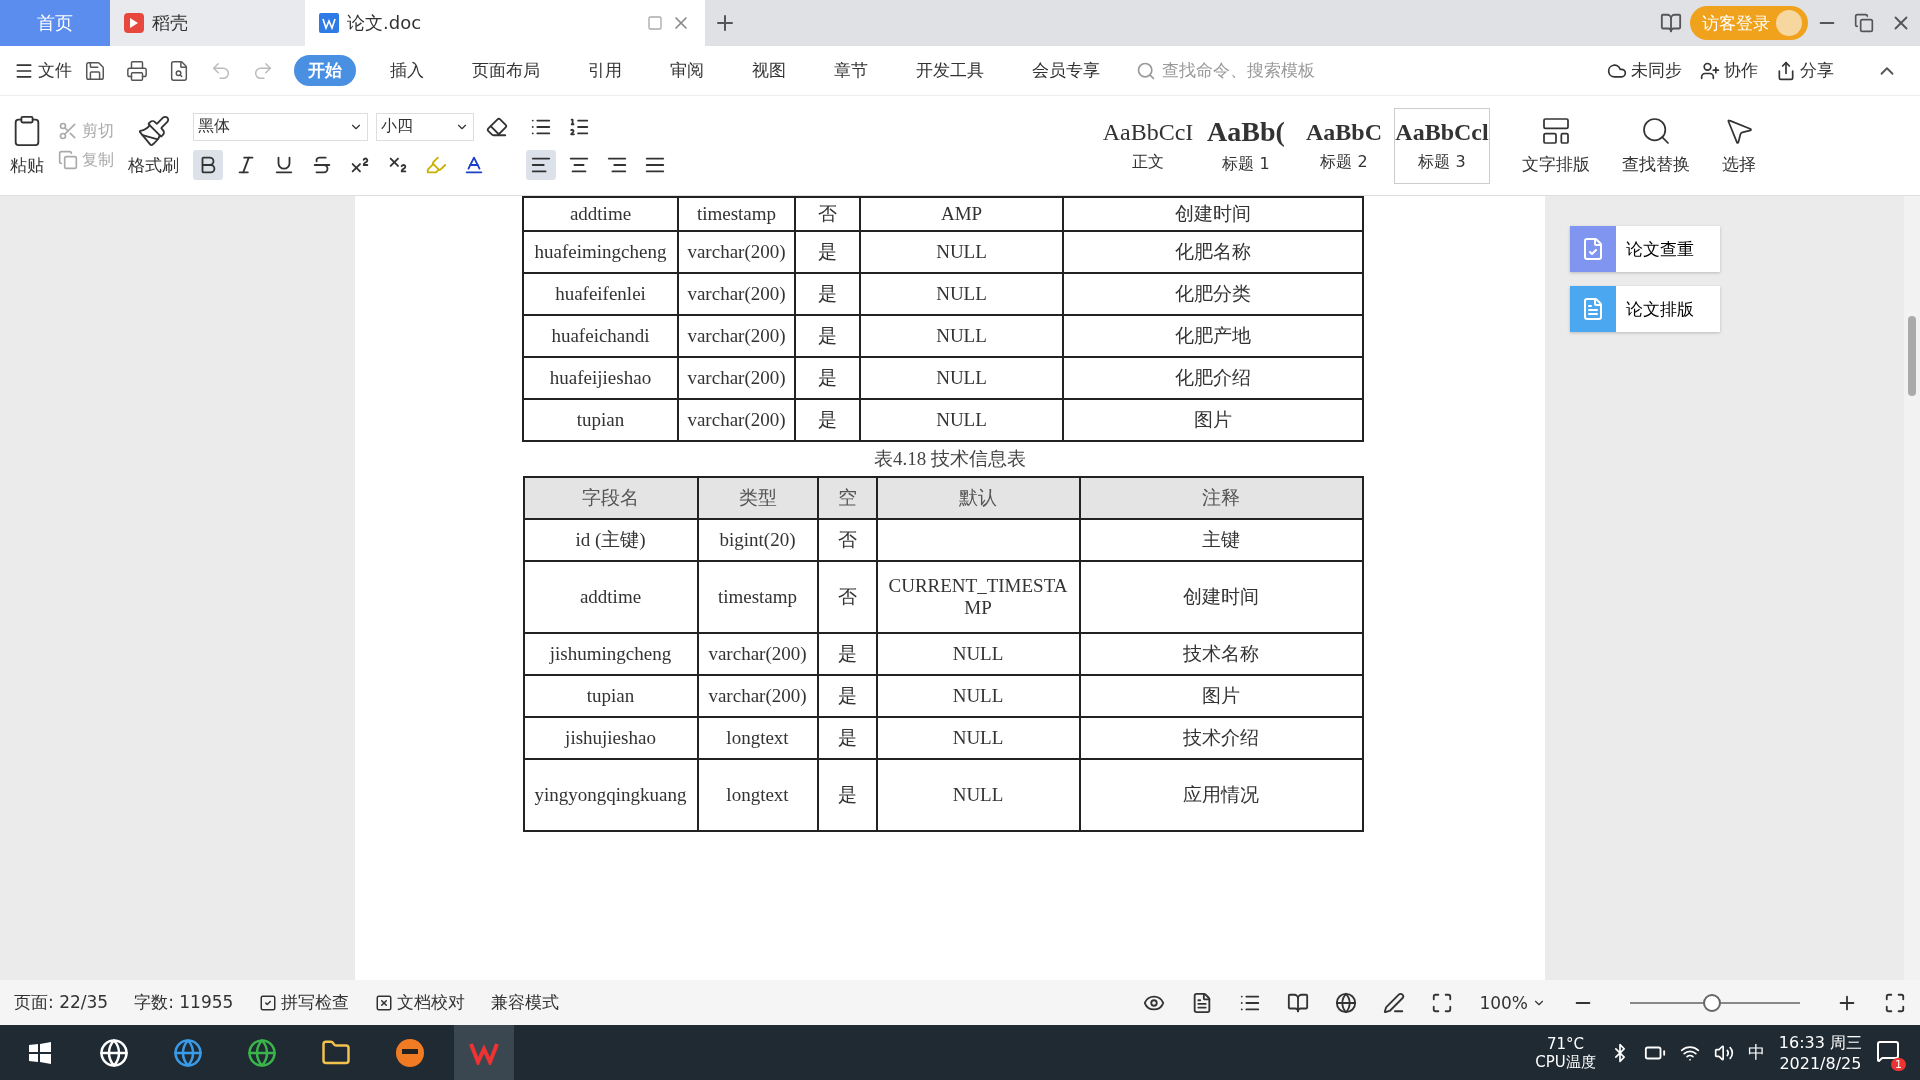  I want to click on table-cell: longtext, so click(757, 795).